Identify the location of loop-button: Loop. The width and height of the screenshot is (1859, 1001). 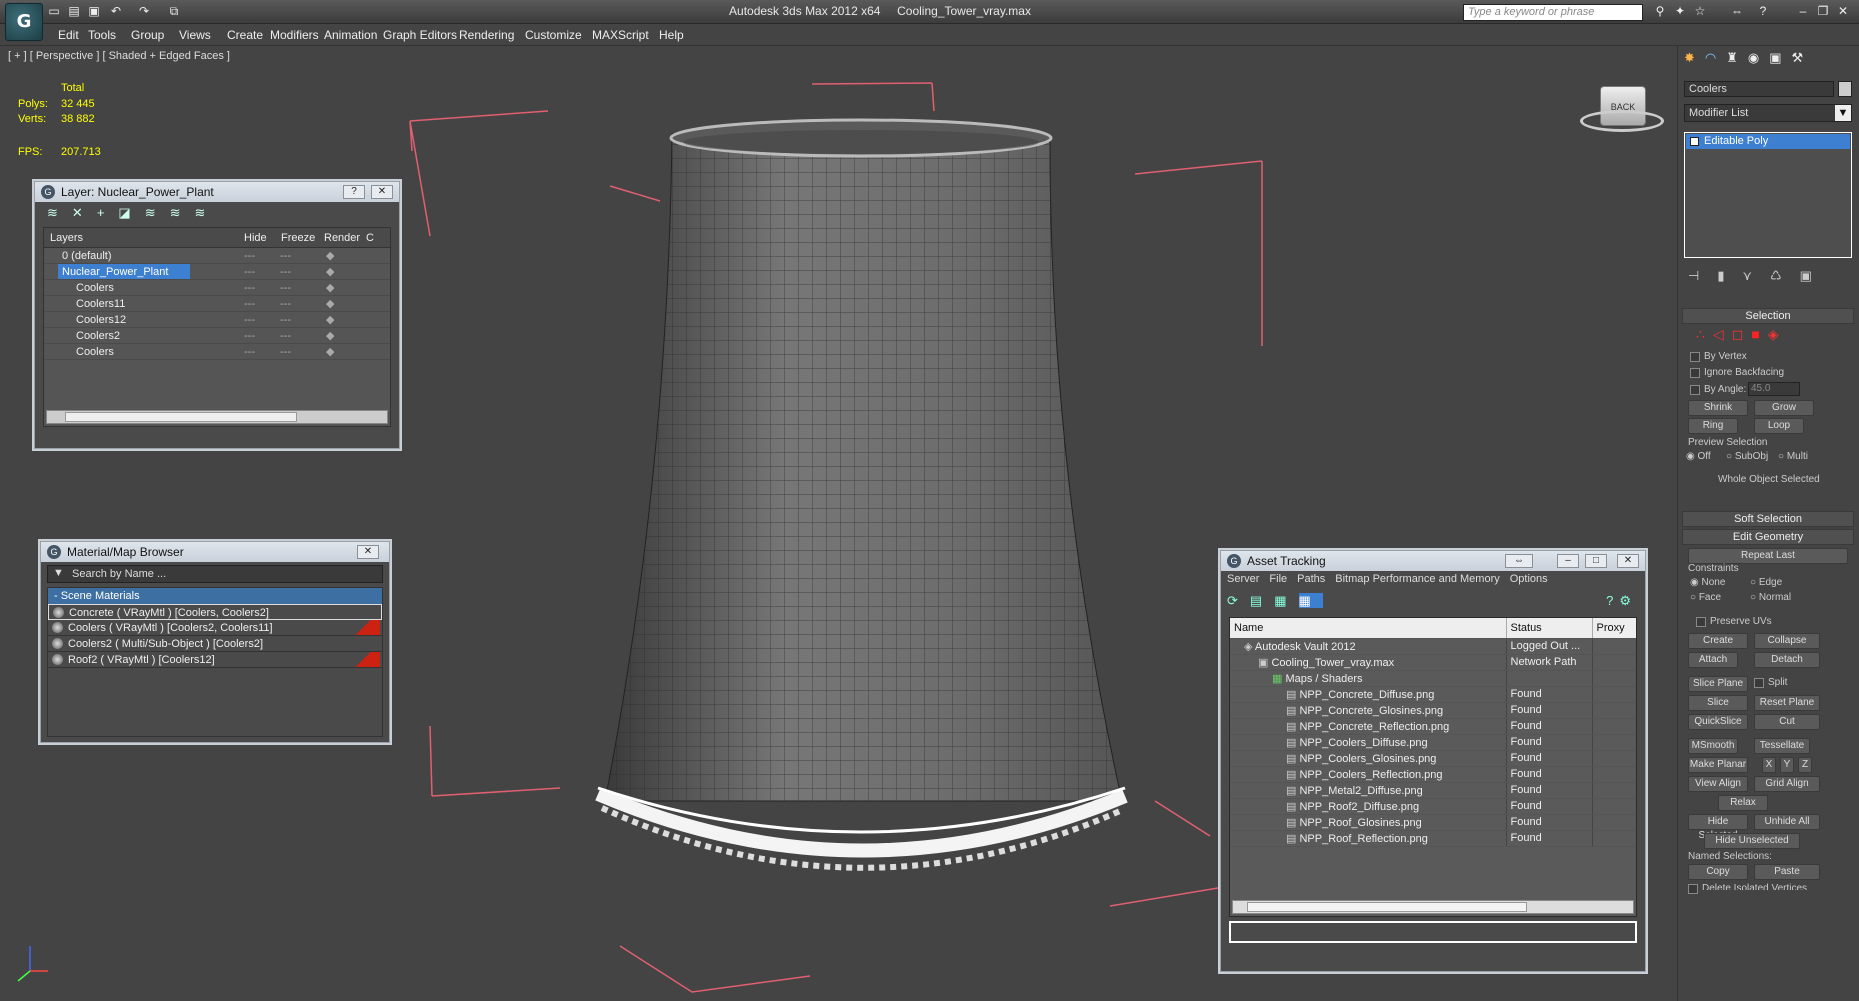
(1779, 426).